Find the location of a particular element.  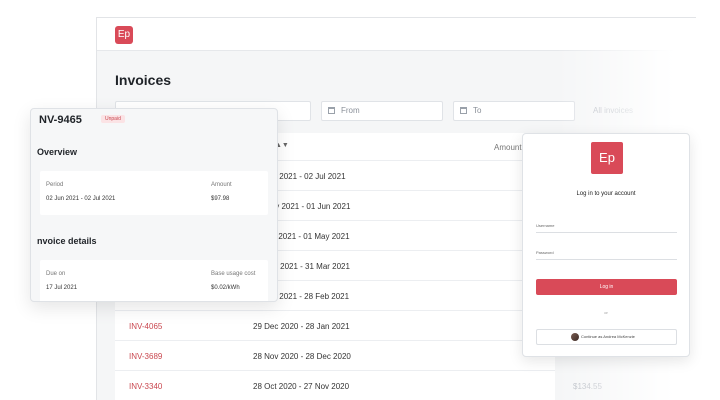

login-logo: Ep is located at coordinates (607, 158).